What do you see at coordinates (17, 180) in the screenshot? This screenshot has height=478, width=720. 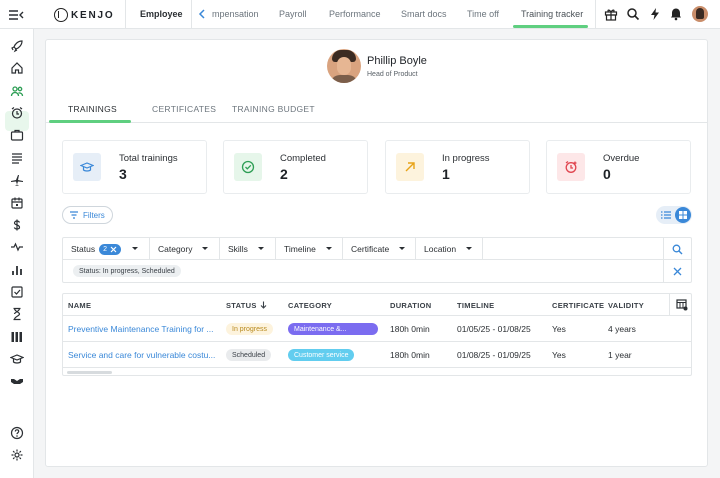 I see `plane-icon` at bounding box center [17, 180].